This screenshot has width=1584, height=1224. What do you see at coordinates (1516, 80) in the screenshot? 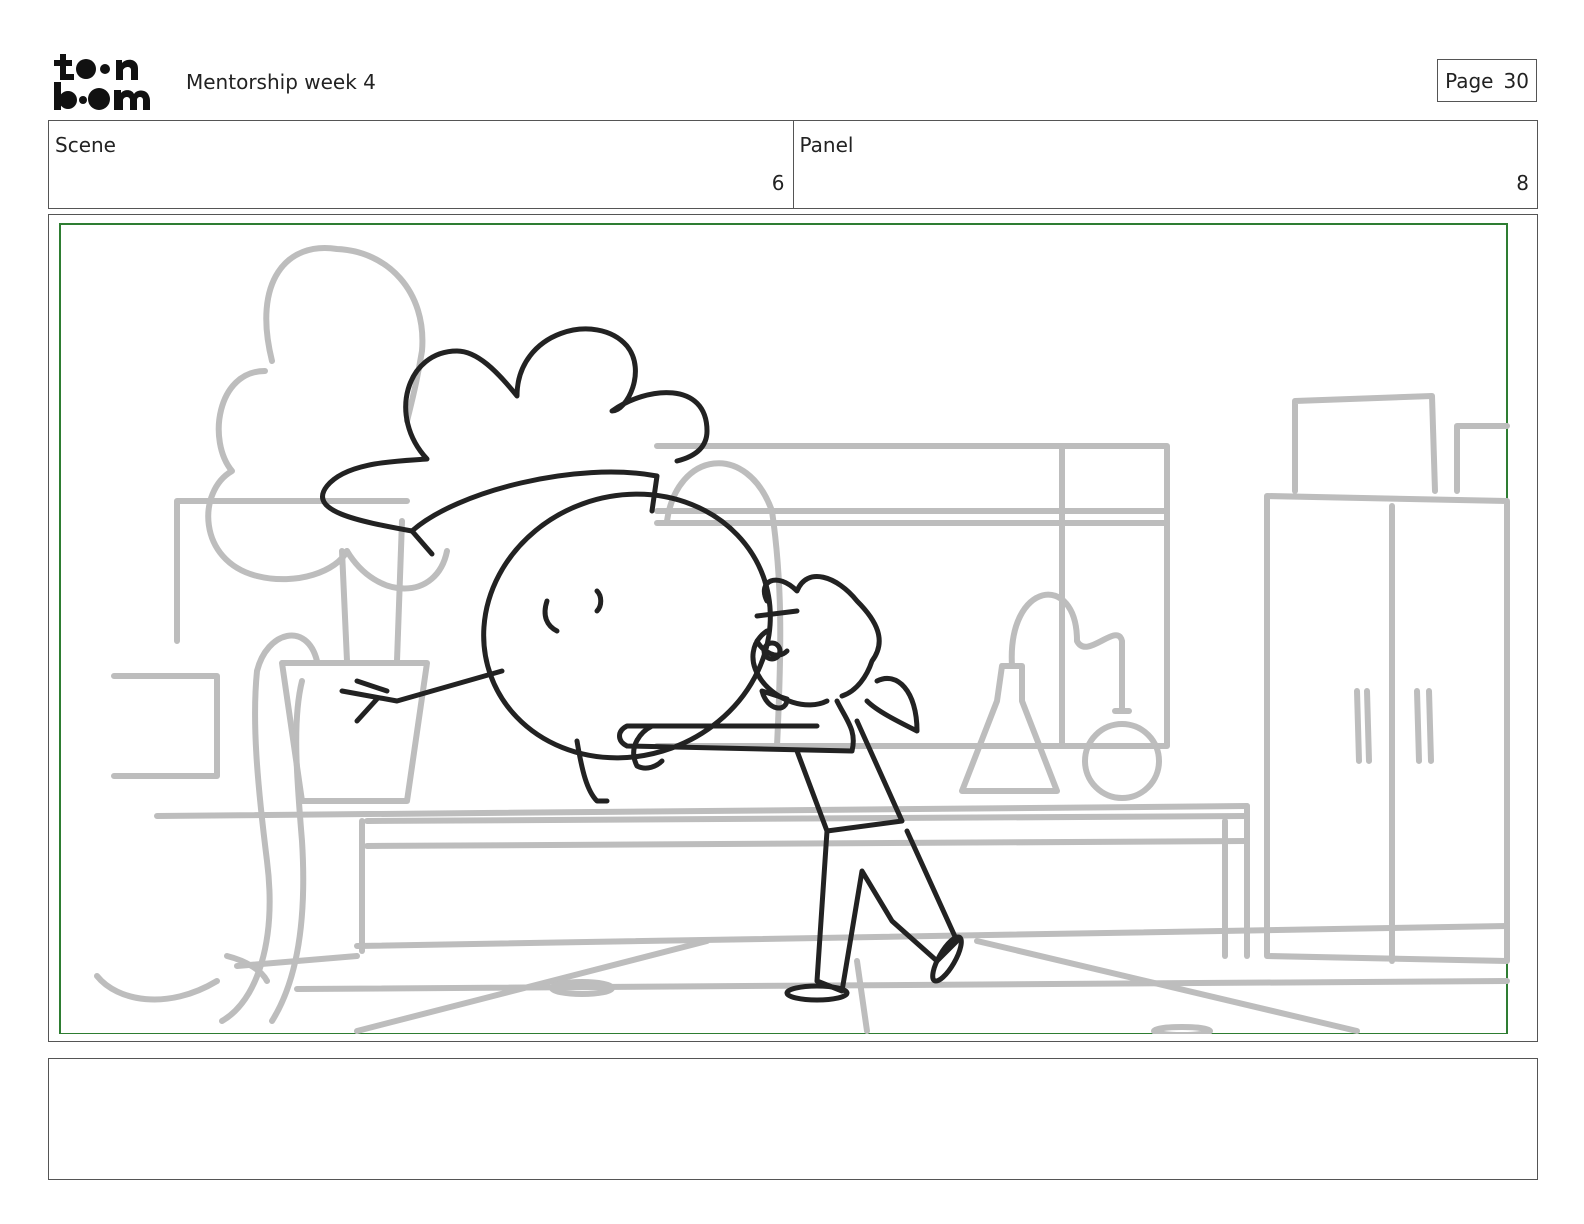
I see `page-number: 30` at bounding box center [1516, 80].